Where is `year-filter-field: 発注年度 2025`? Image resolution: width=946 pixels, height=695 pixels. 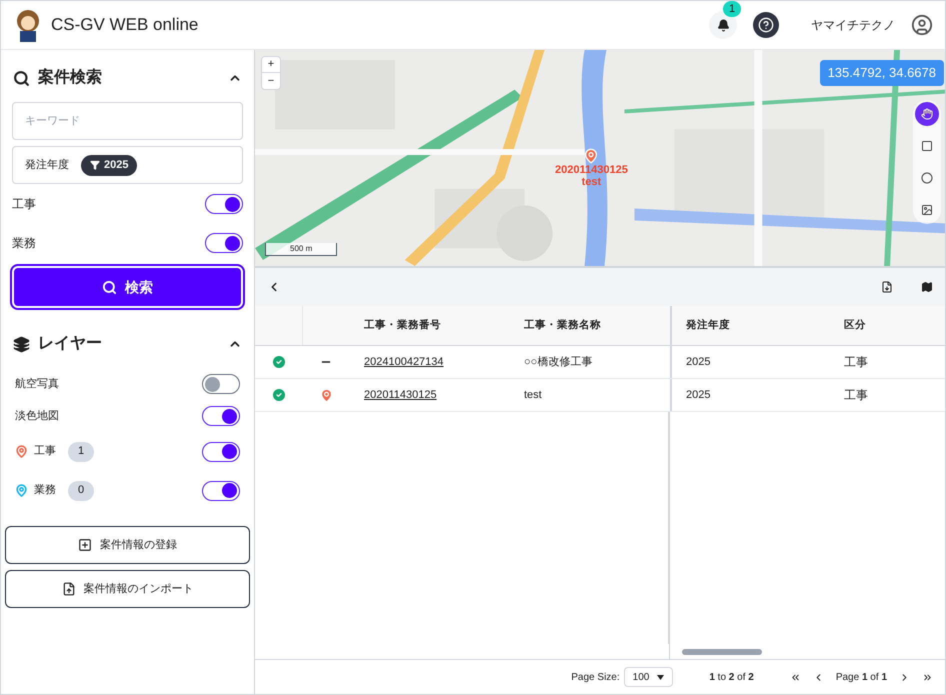
year-filter-field: 発注年度 2025 is located at coordinates (127, 165).